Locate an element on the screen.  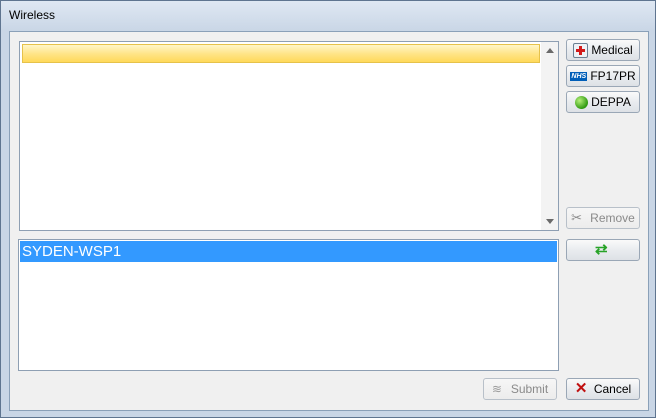
close-x-icon: ✕ is located at coordinates (581, 388).